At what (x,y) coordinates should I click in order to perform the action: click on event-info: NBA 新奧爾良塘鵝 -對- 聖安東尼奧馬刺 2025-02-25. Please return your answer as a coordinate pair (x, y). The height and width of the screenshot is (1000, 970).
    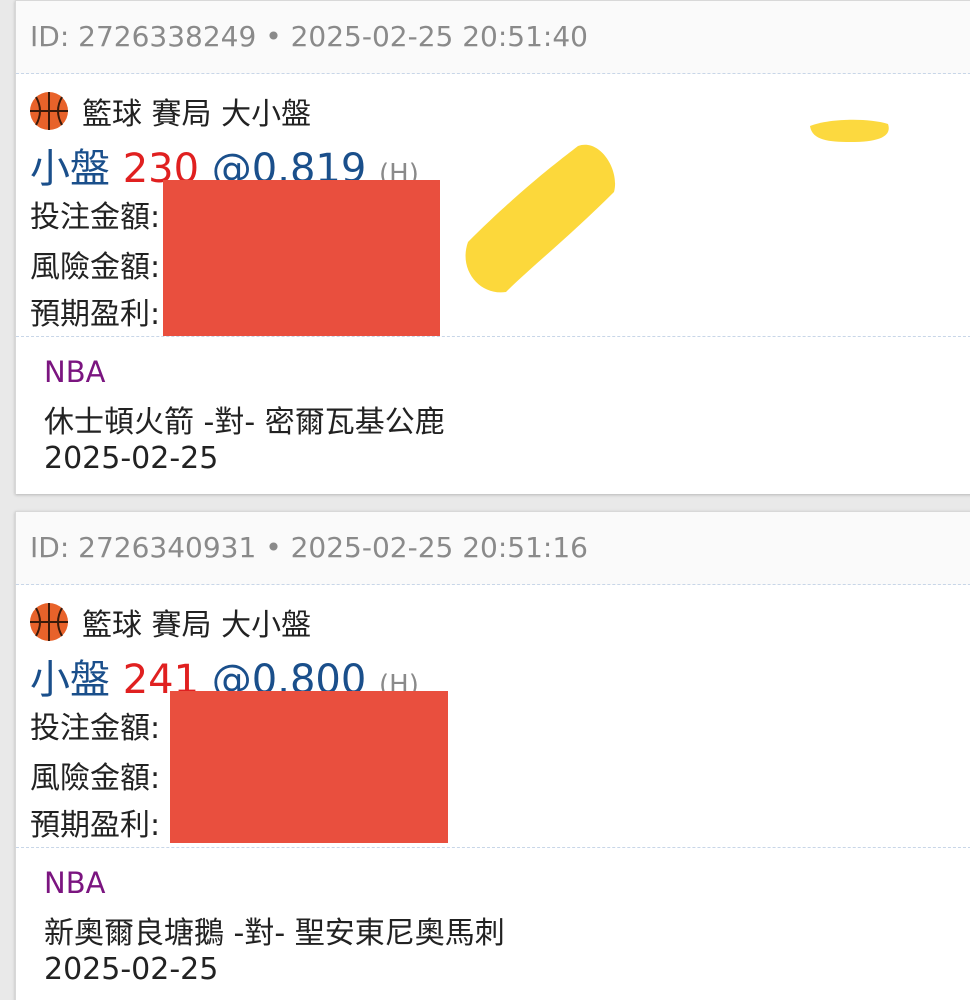
    Looking at the image, I should click on (493, 923).